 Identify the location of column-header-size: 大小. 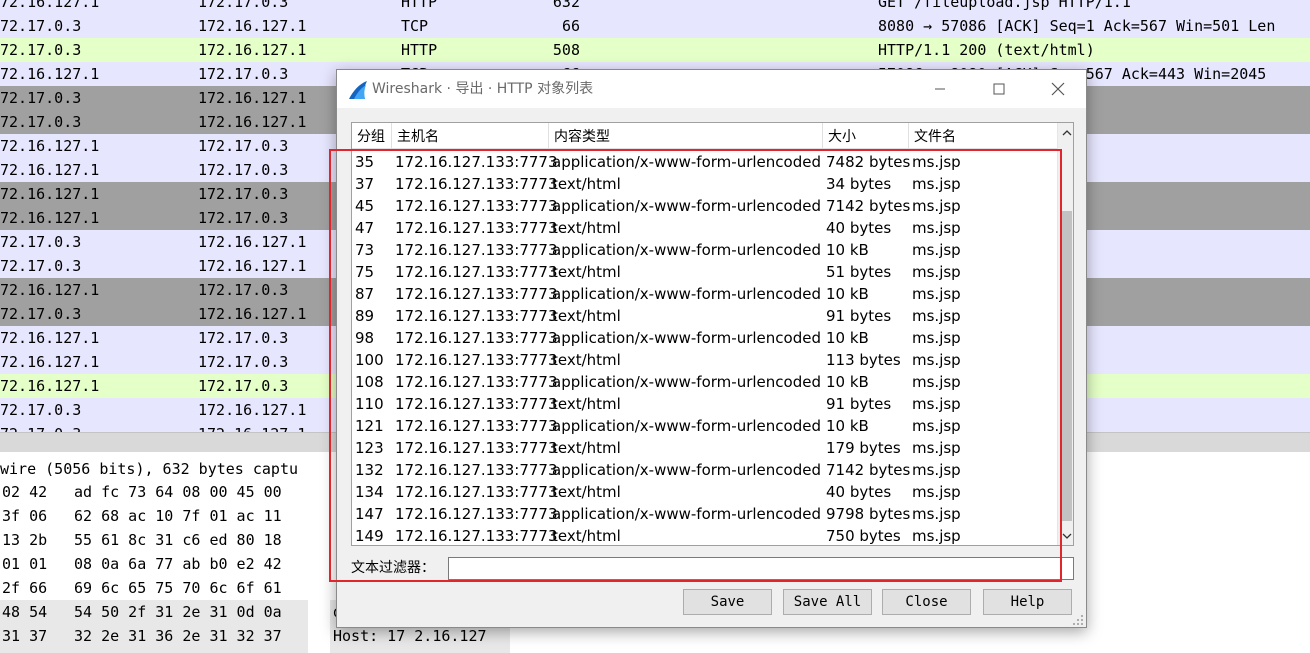
(866, 136).